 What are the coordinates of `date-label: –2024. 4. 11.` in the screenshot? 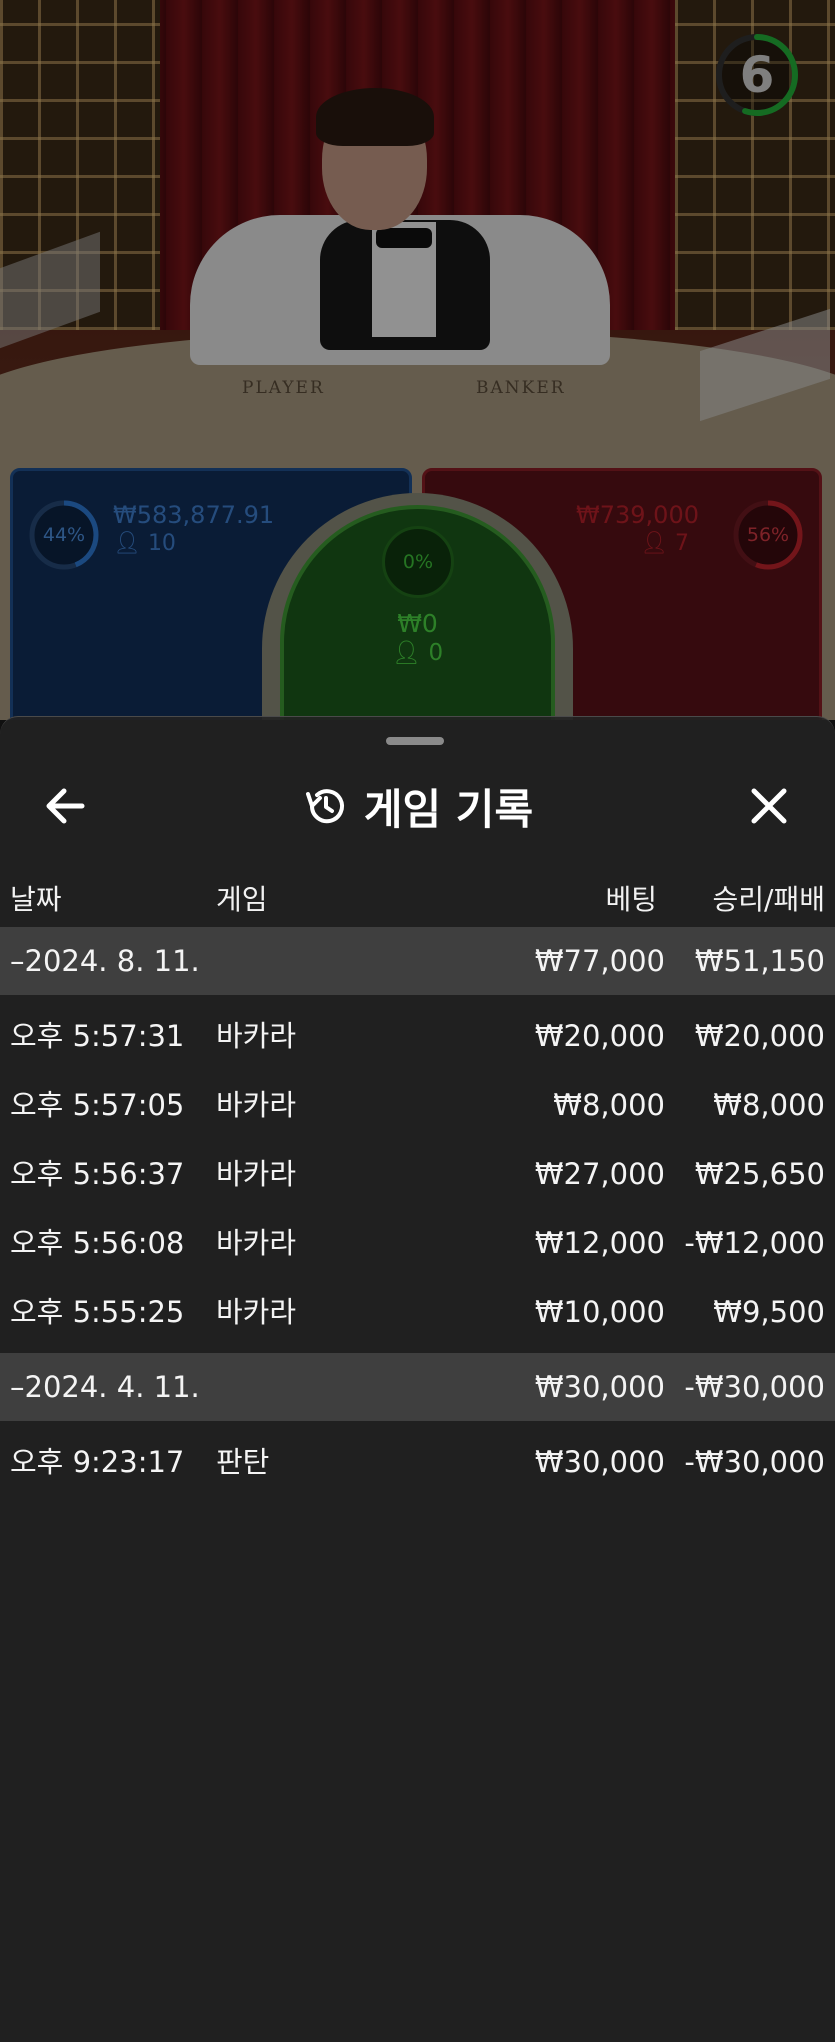 It's located at (105, 1387).